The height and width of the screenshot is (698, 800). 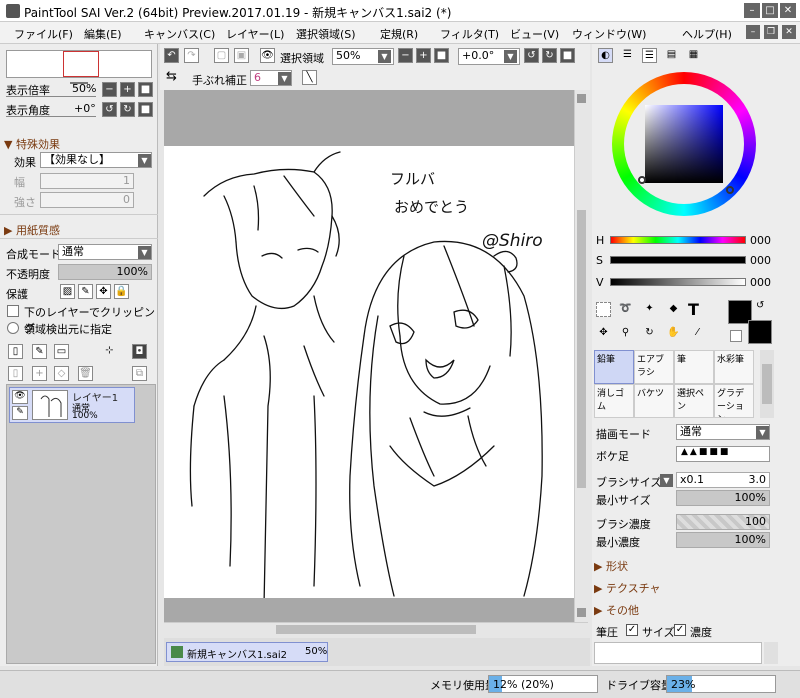 What do you see at coordinates (678, 653) in the screenshot?
I see `brush-preset-list` at bounding box center [678, 653].